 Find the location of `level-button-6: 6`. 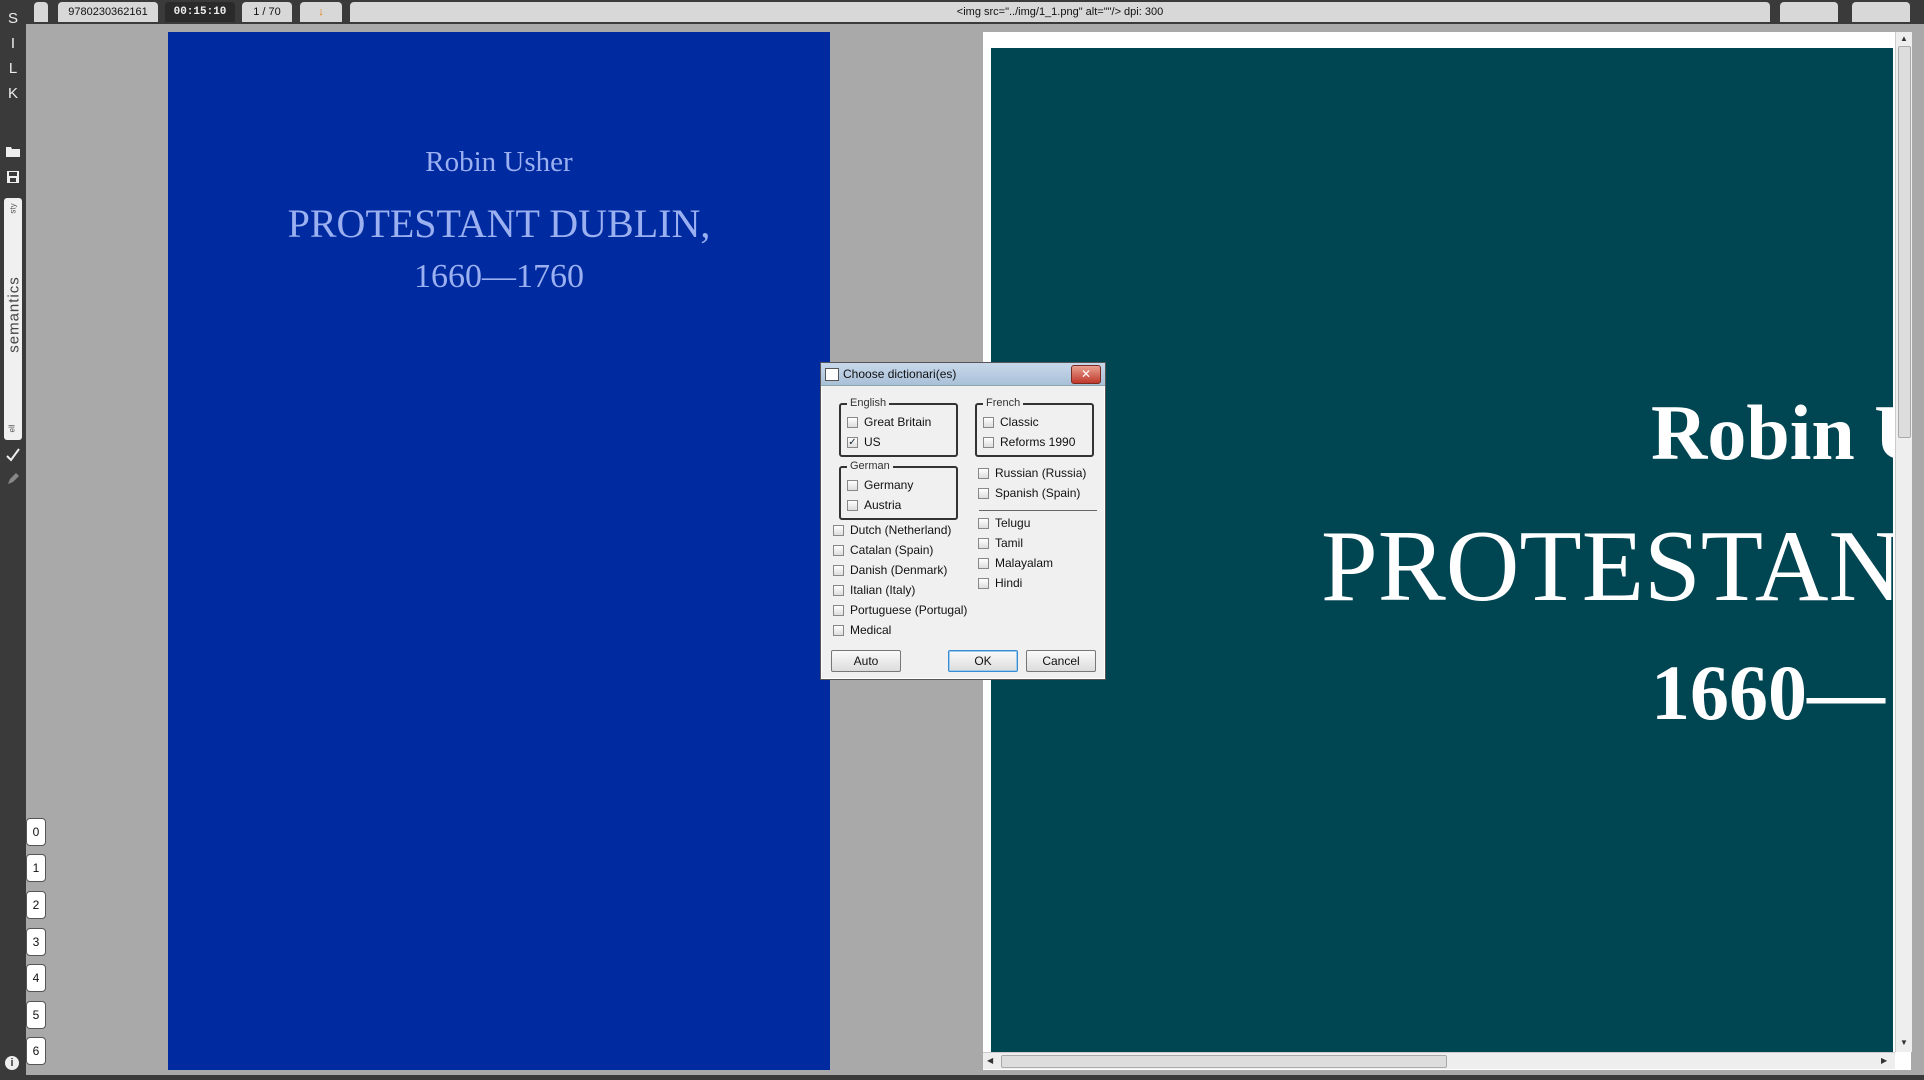

level-button-6: 6 is located at coordinates (36, 1051).